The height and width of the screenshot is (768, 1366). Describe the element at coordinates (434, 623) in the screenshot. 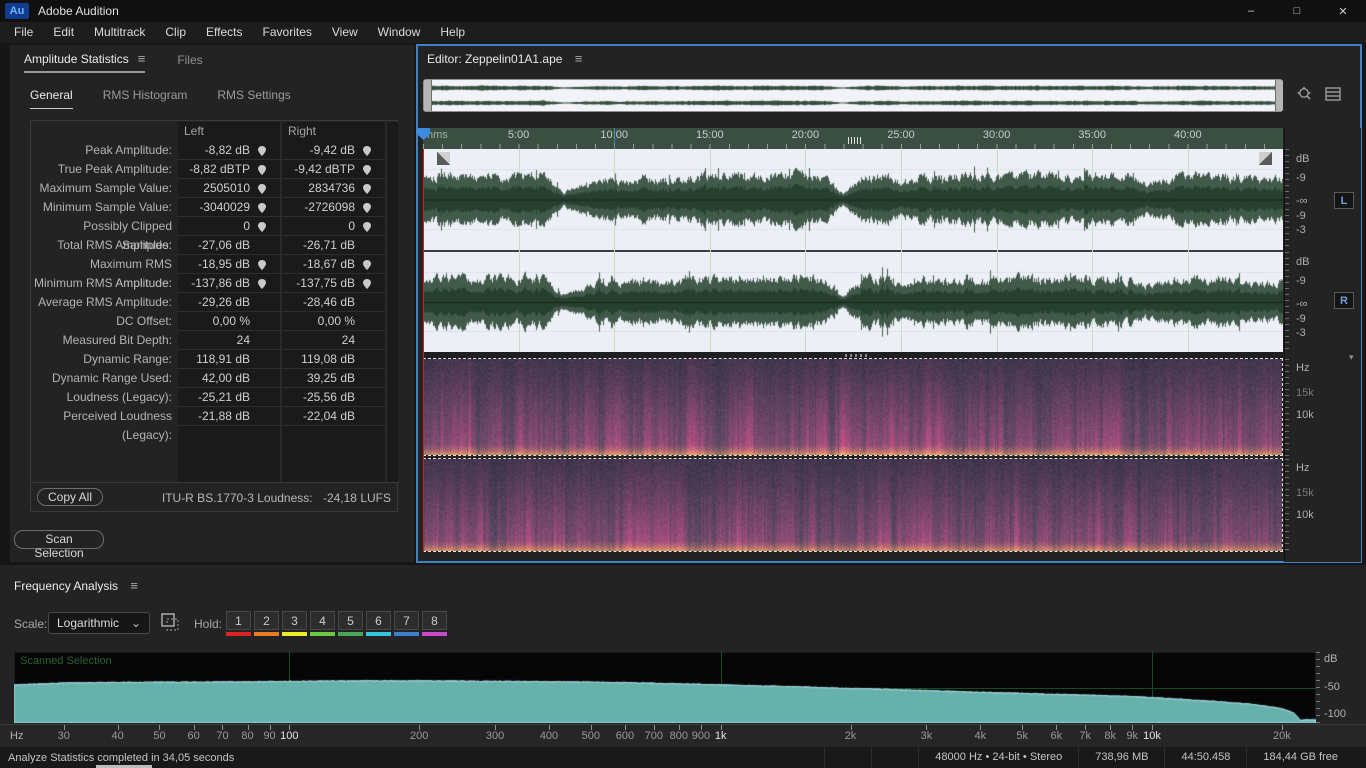

I see `hold-button-8: 8` at that location.